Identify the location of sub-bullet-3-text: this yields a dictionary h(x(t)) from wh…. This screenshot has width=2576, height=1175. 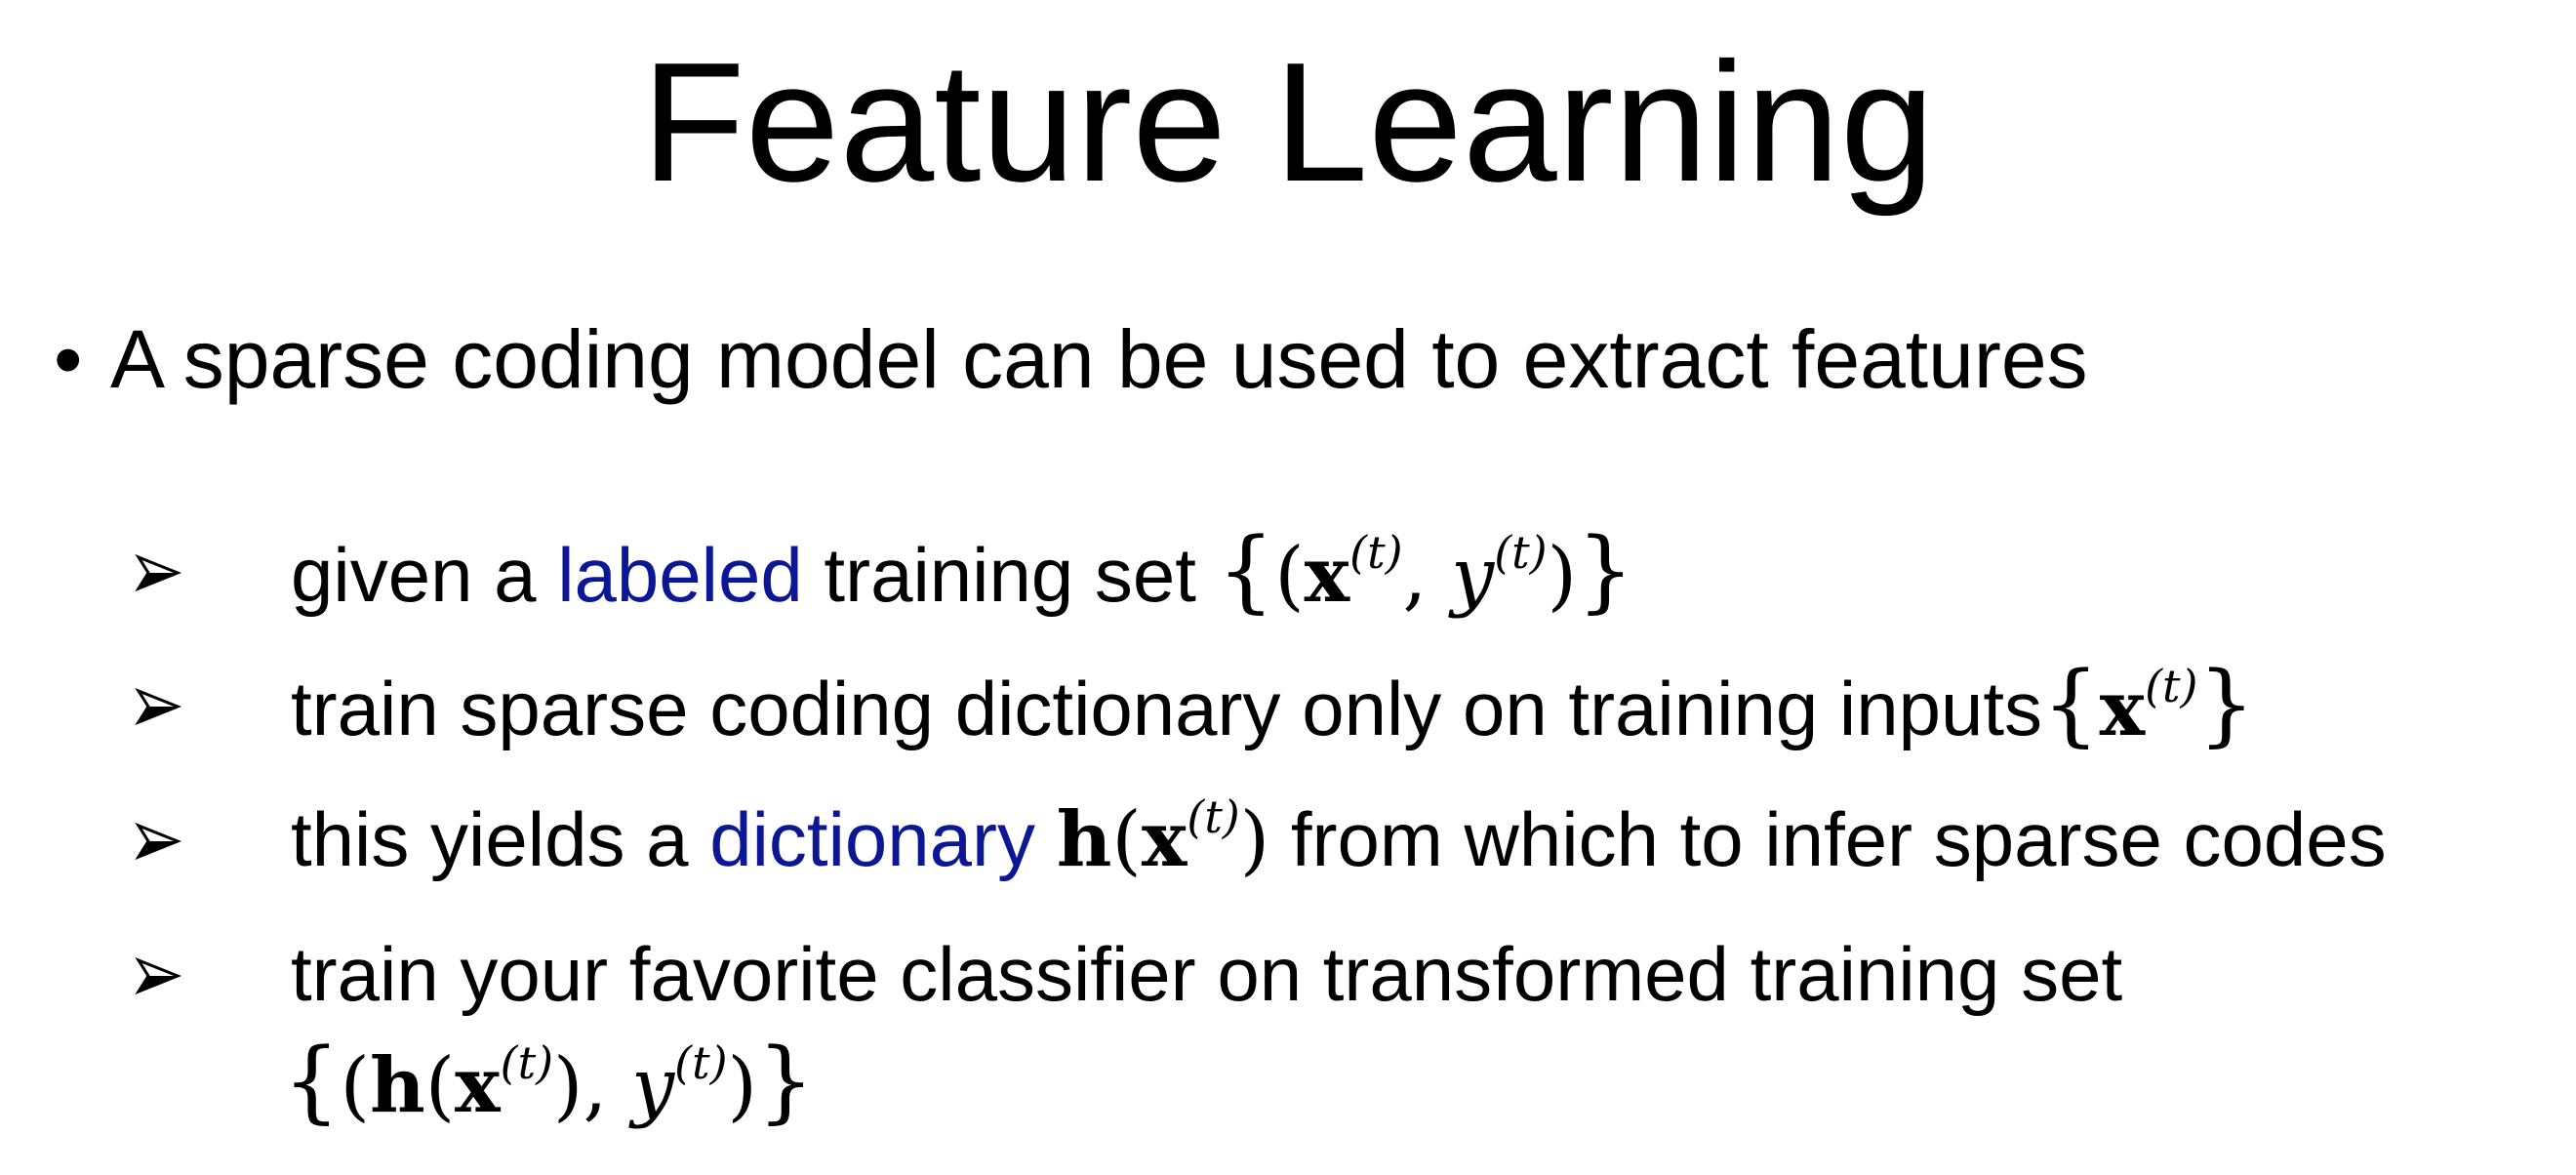
(1339, 840).